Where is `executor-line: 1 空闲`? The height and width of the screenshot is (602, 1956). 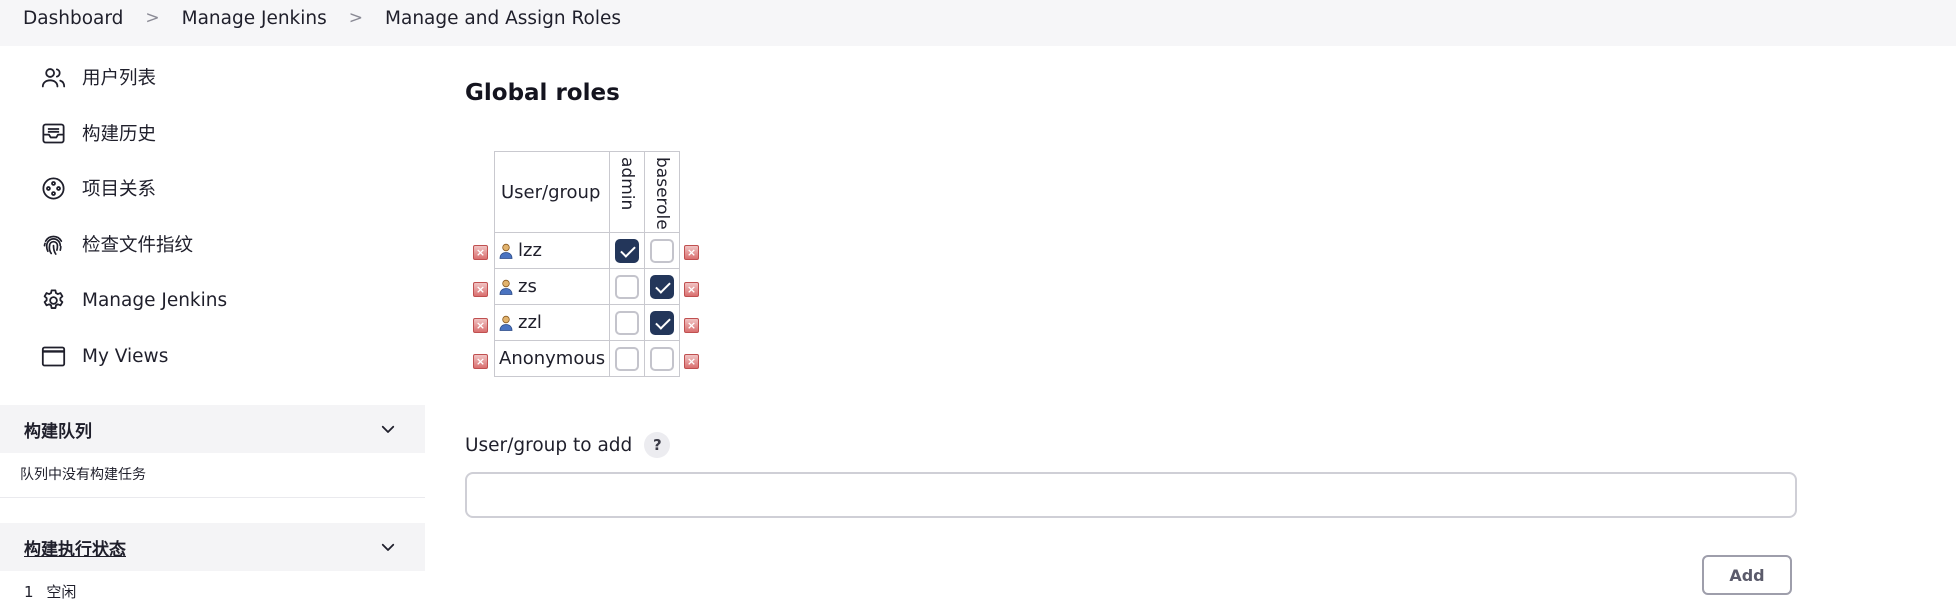
executor-line: 1 空闲 is located at coordinates (50, 591).